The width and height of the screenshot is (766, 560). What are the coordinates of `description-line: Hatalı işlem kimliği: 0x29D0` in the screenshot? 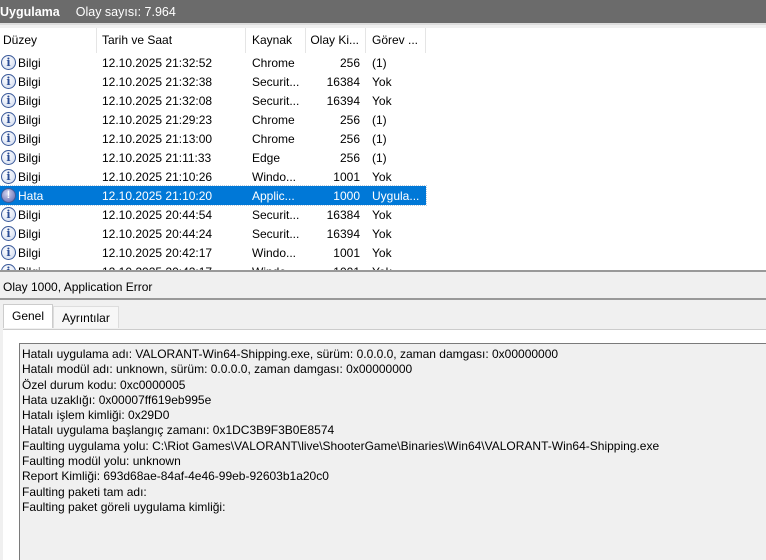 It's located at (96, 415).